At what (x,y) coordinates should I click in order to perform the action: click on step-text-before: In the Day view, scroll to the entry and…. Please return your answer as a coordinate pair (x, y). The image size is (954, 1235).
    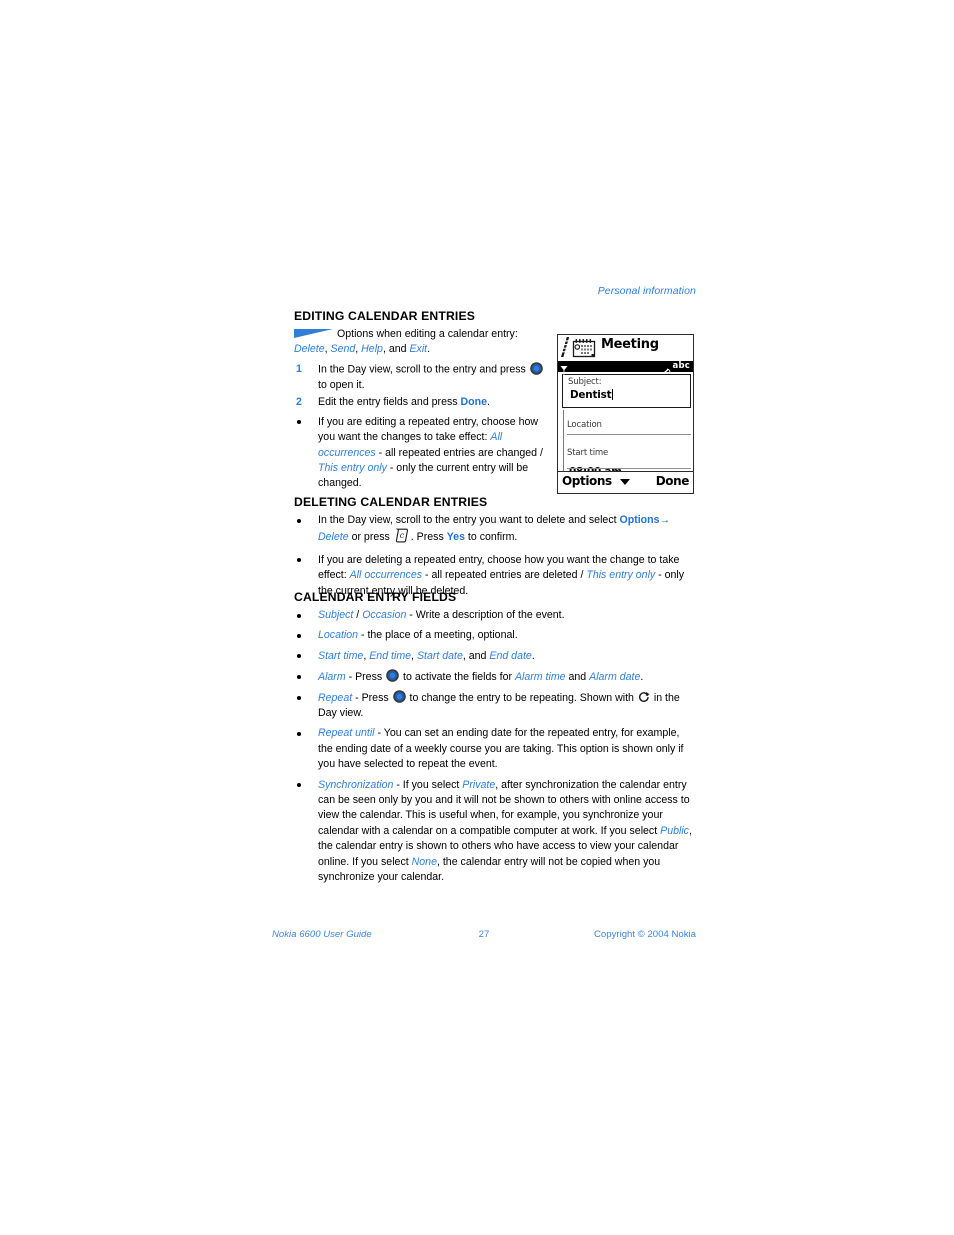
    Looking at the image, I should click on (422, 369).